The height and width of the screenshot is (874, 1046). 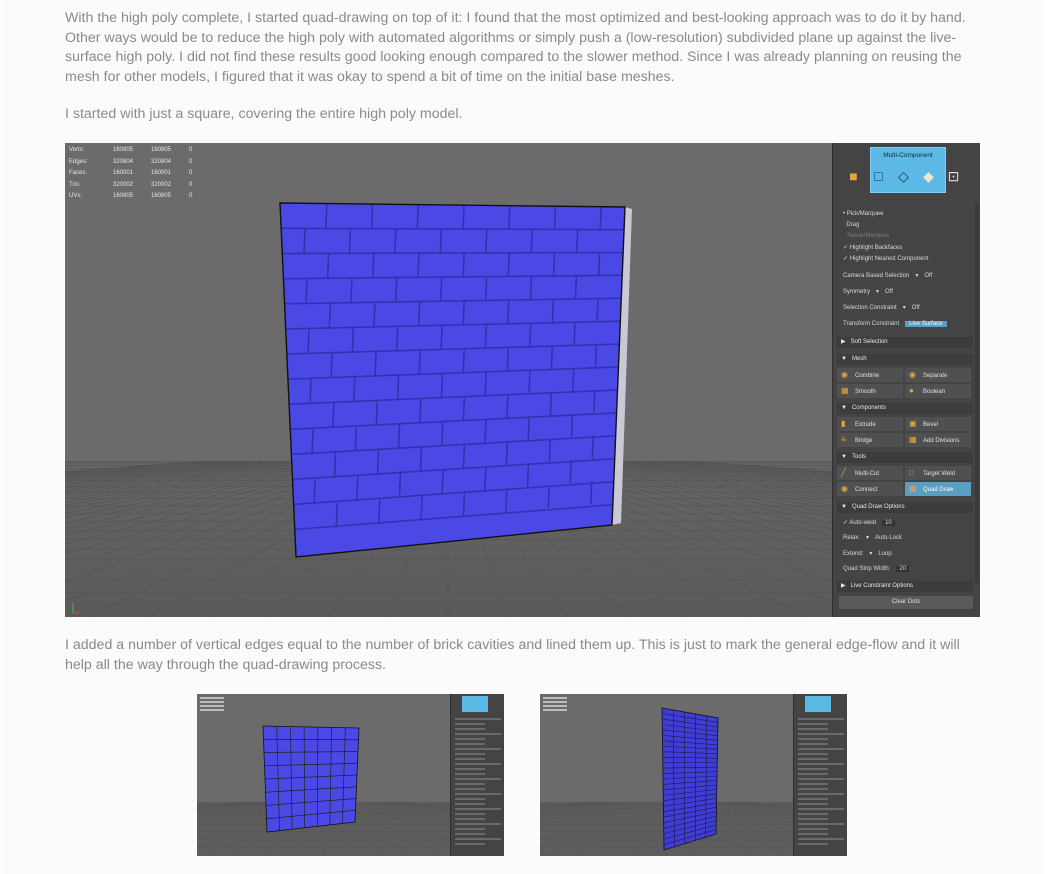 I want to click on relax-dropdown: Relax: ▾ Auto-Lock, so click(x=872, y=538).